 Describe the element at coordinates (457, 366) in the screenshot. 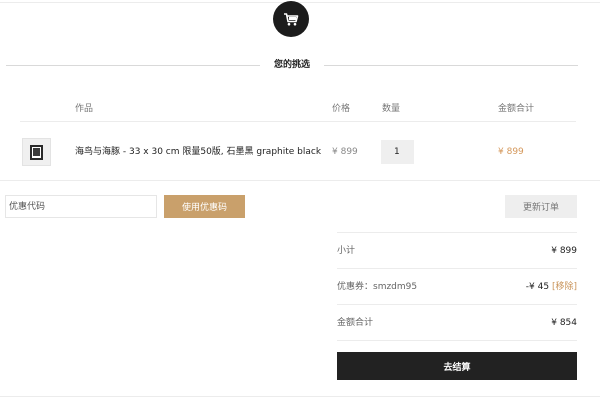

I see `checkout-button: 去结算` at that location.